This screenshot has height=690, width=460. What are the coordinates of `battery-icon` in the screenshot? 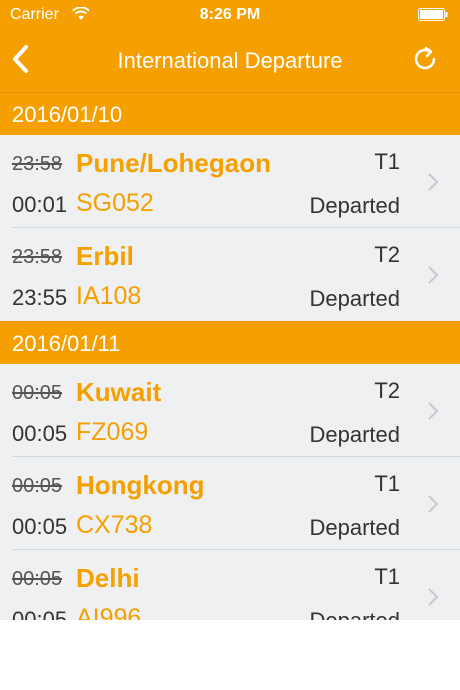 It's located at (433, 14).